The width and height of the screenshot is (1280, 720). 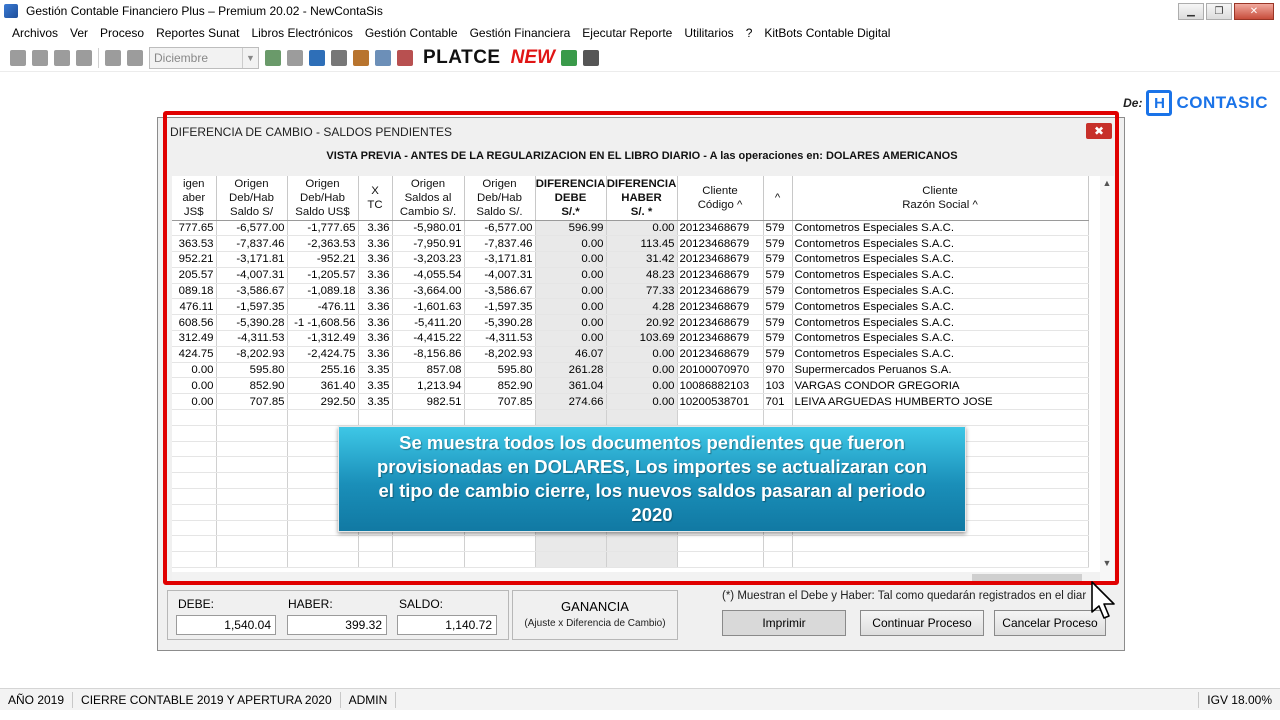 I want to click on menu-ejecutar-reporte: Ejecutar Reporte, so click(x=627, y=33).